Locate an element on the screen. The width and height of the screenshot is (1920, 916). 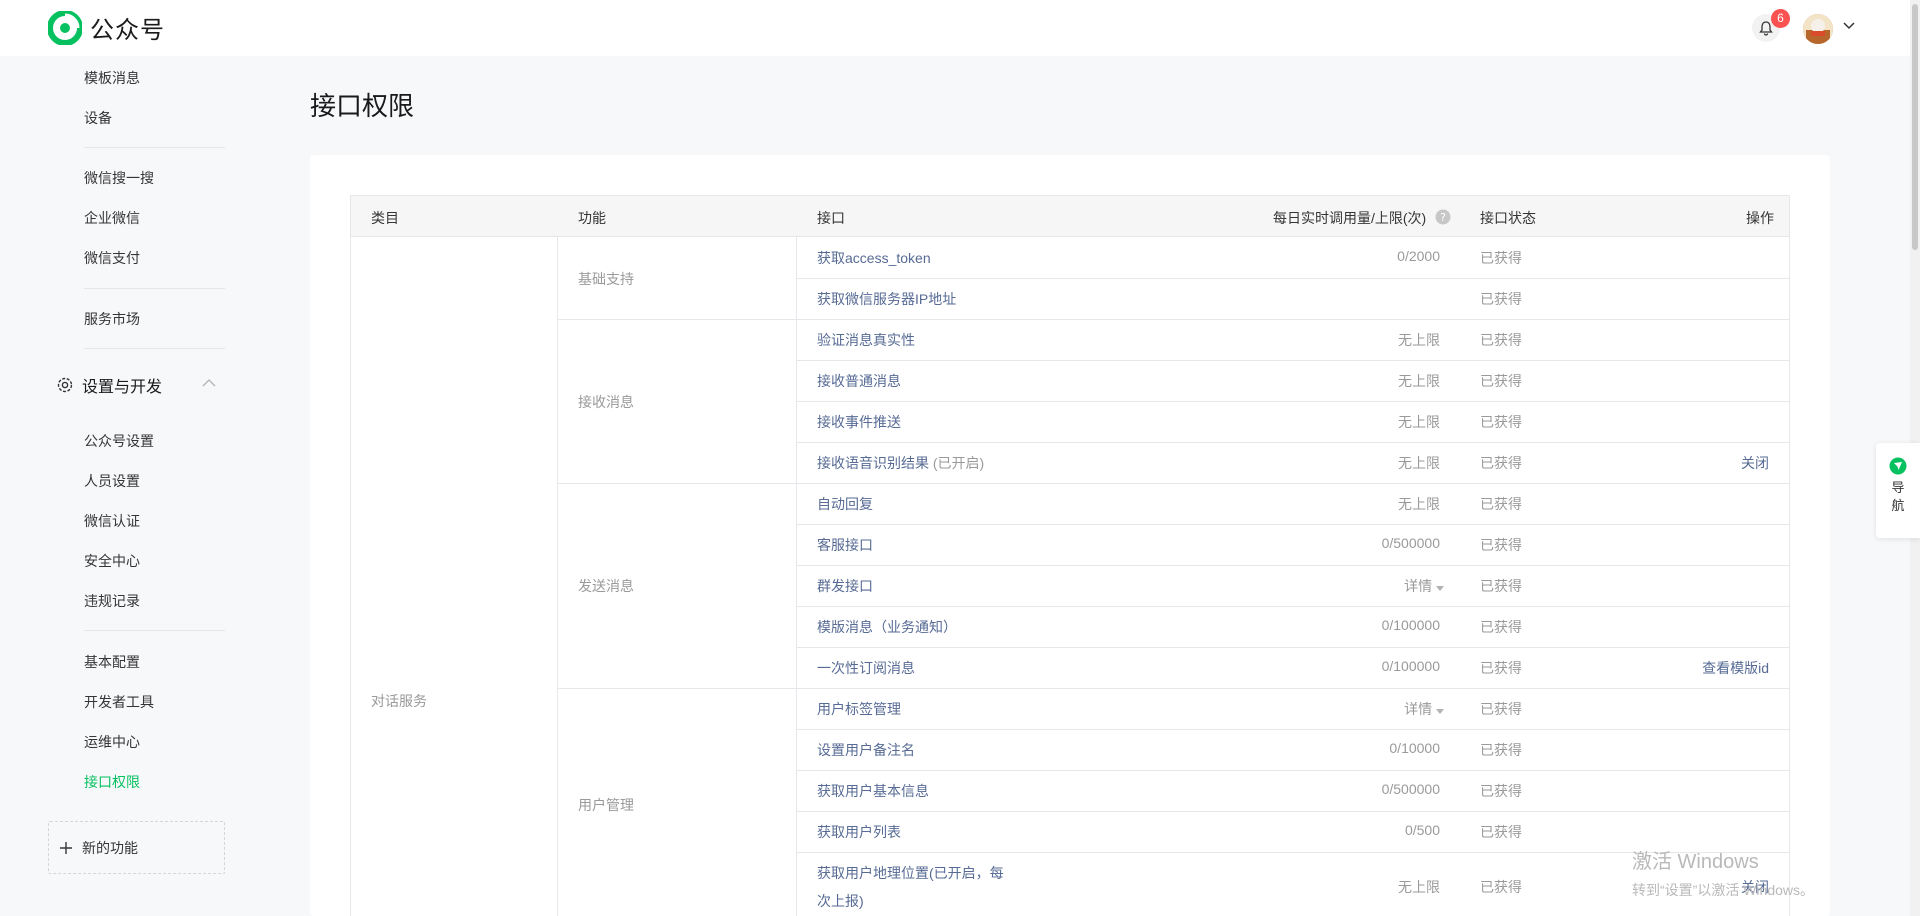
close-link: 关闭 is located at coordinates (1755, 463).